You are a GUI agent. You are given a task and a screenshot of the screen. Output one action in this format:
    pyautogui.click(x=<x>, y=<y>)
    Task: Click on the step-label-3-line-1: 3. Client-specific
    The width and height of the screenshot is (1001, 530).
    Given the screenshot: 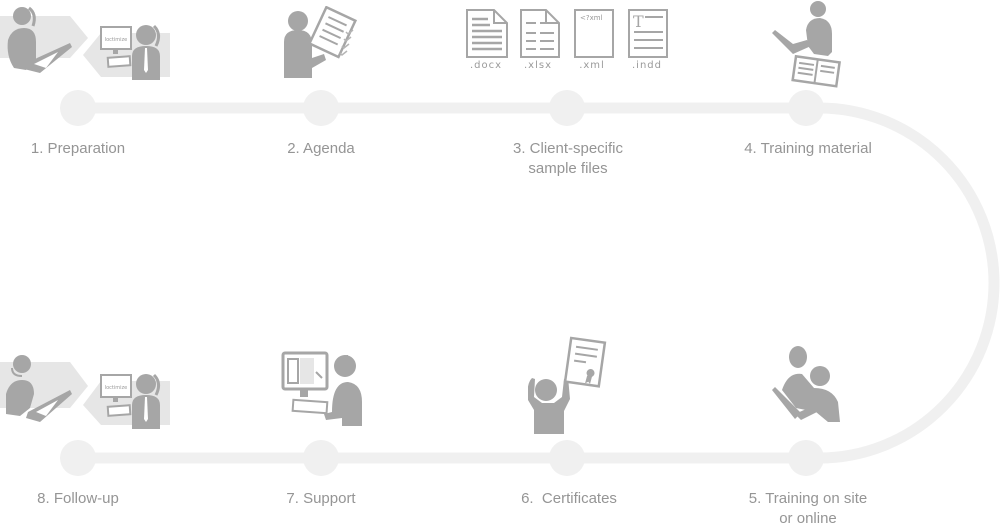 What is the action you would take?
    pyautogui.click(x=568, y=148)
    